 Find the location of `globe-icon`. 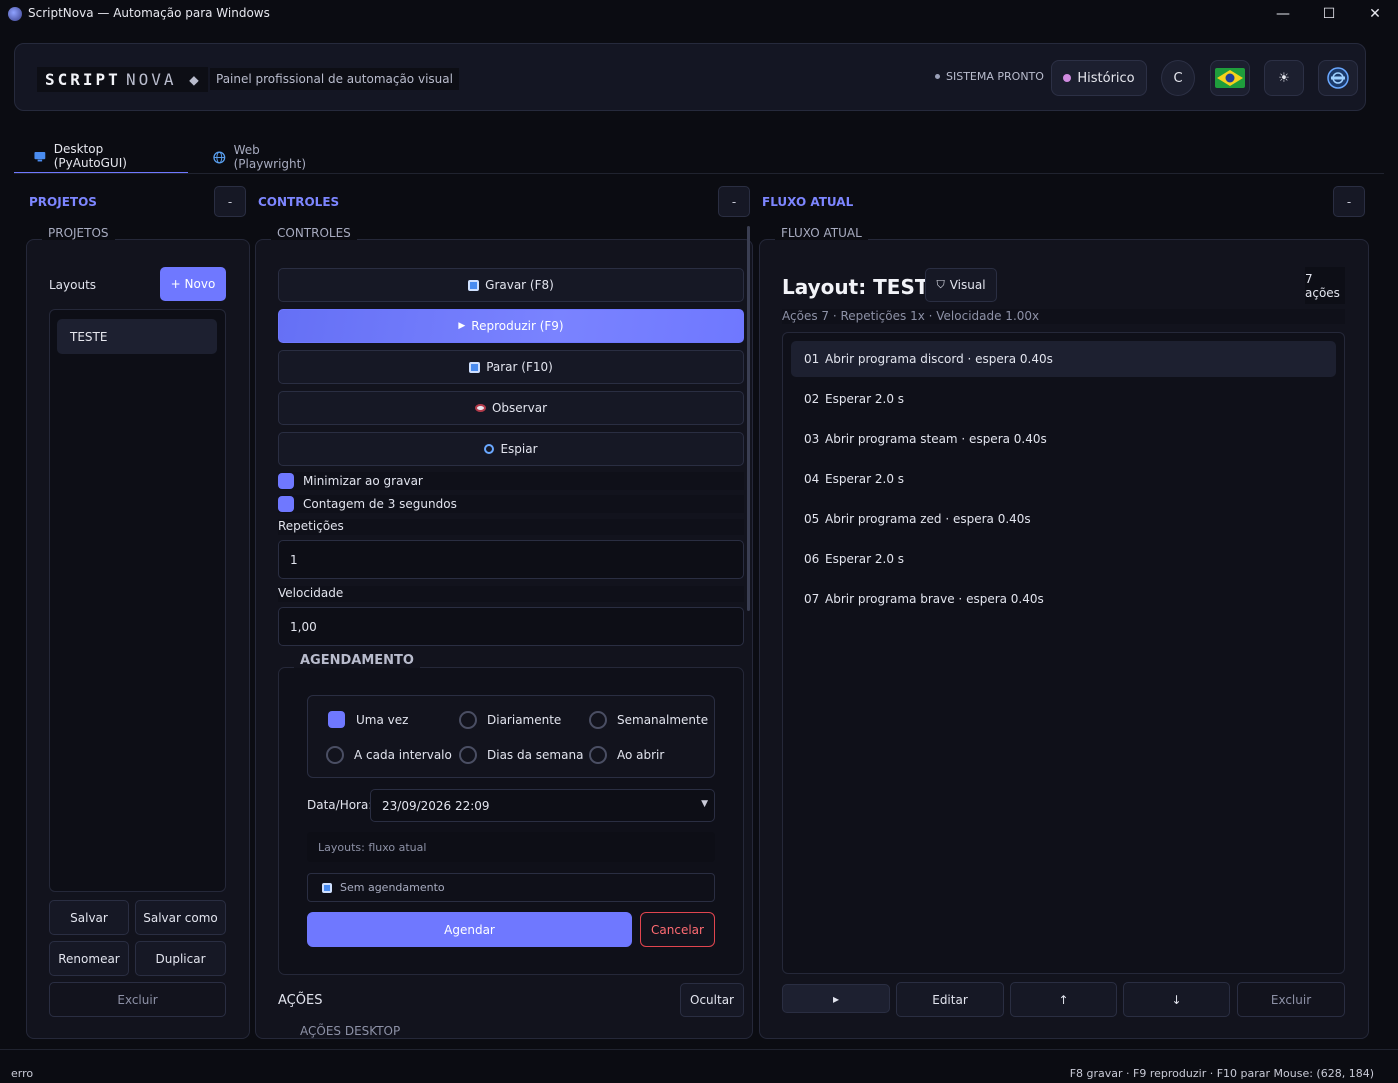

globe-icon is located at coordinates (219, 157).